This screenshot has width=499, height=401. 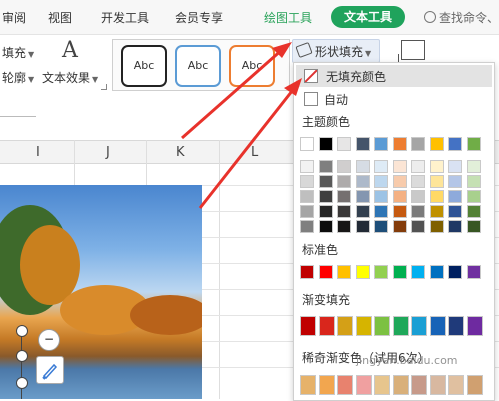 What do you see at coordinates (394, 76) in the screenshot?
I see `menu-item-no-fill: 无填充颜色` at bounding box center [394, 76].